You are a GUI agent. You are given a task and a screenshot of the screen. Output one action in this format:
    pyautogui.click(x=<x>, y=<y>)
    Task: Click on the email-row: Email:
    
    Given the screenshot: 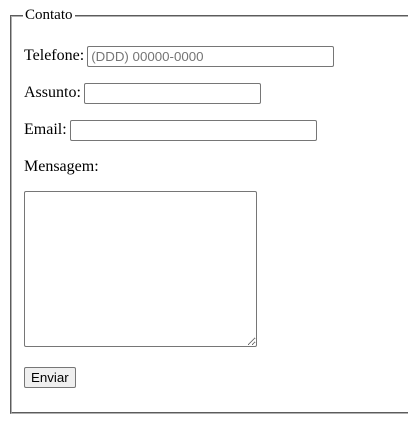 What is the action you would take?
    pyautogui.click(x=170, y=130)
    